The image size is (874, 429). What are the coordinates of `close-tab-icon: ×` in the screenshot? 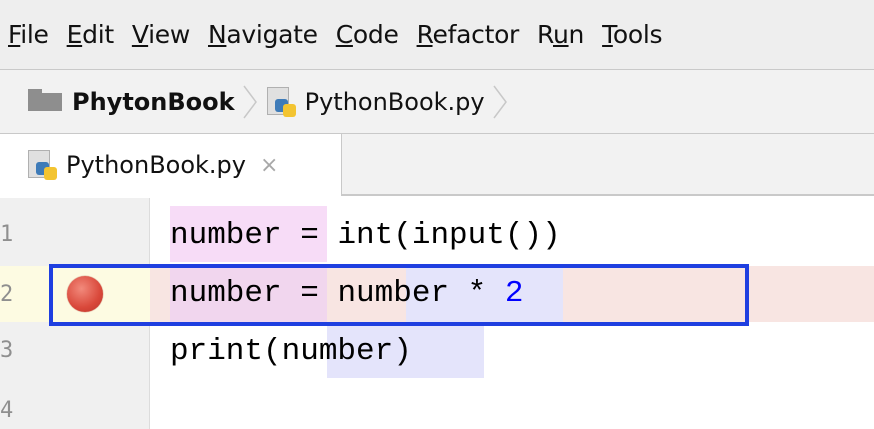 It's located at (269, 165).